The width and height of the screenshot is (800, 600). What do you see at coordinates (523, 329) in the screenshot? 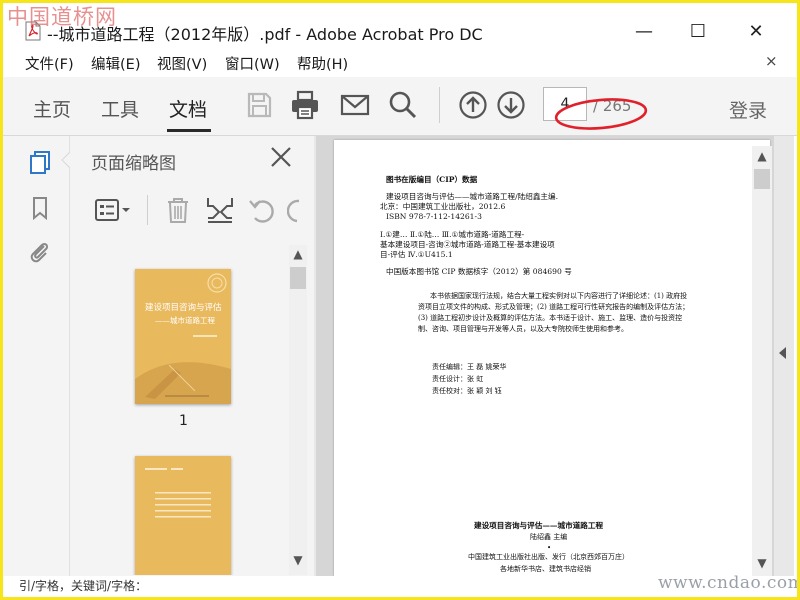
I see `intro-line: 制、咨询、项目管理与开发等人员，以及大专院校师生使用和参考。` at bounding box center [523, 329].